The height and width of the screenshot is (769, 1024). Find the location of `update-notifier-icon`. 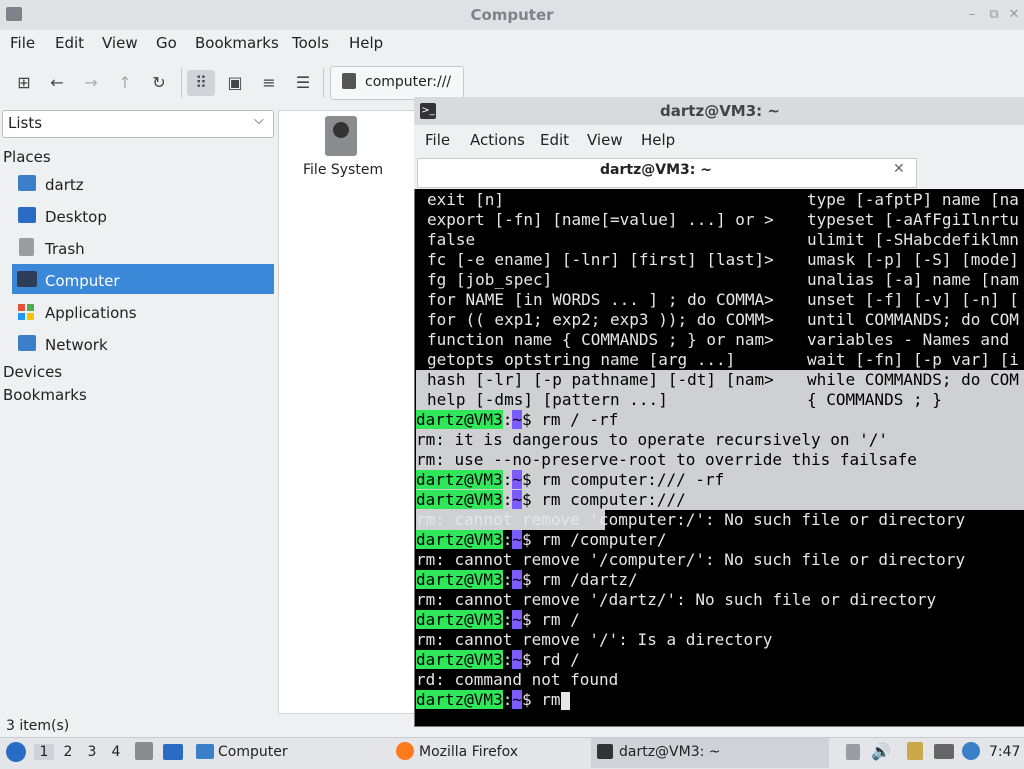

update-notifier-icon is located at coordinates (971, 751).